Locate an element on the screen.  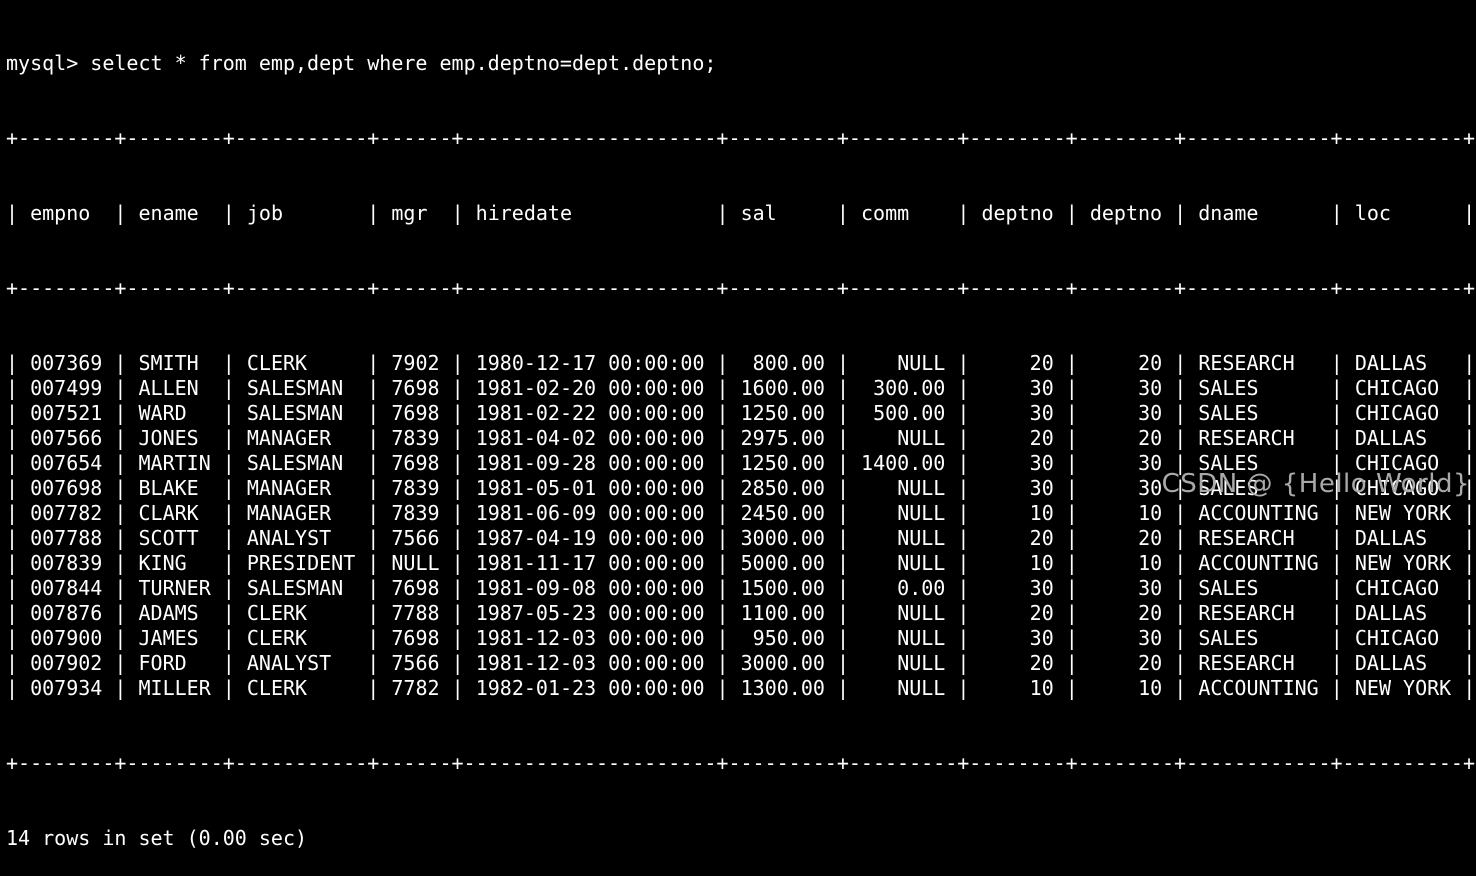
table-cell-ename: JAMES is located at coordinates (168, 638).